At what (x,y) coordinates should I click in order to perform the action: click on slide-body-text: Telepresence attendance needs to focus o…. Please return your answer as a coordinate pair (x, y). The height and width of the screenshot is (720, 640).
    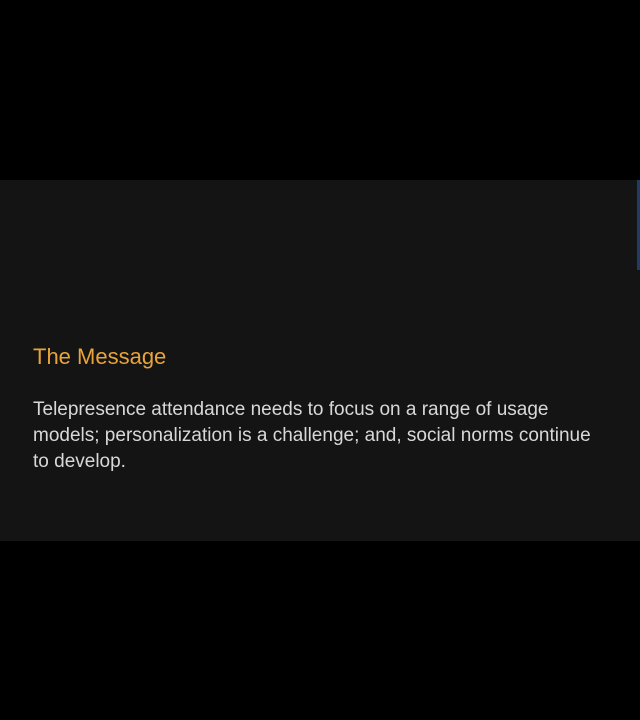
    Looking at the image, I should click on (312, 435).